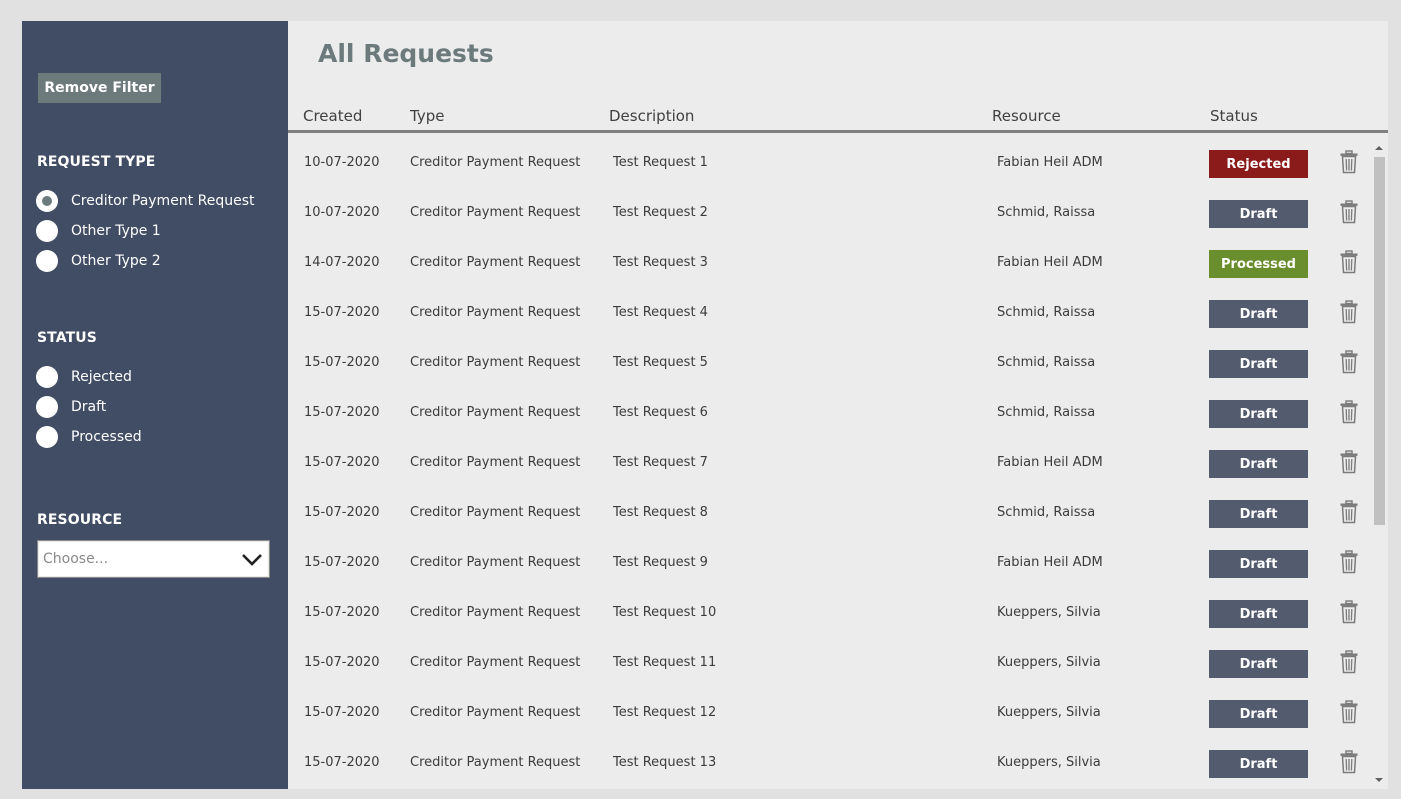  Describe the element at coordinates (660, 212) in the screenshot. I see `description-cell: Test Request 2` at that location.